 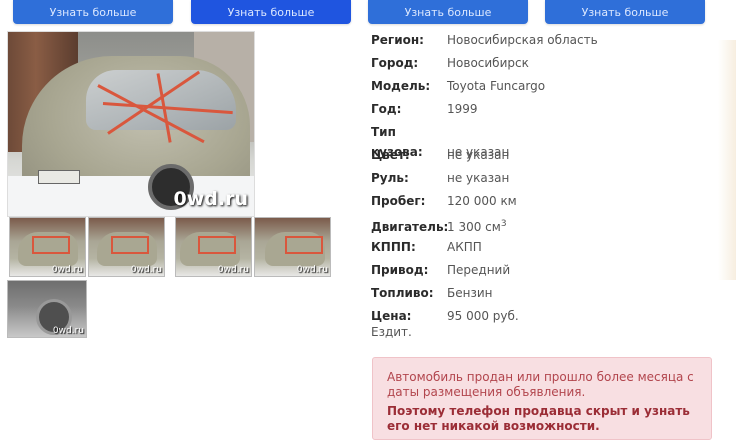 What do you see at coordinates (464, 247) in the screenshot?
I see `spec-value: АКПП` at bounding box center [464, 247].